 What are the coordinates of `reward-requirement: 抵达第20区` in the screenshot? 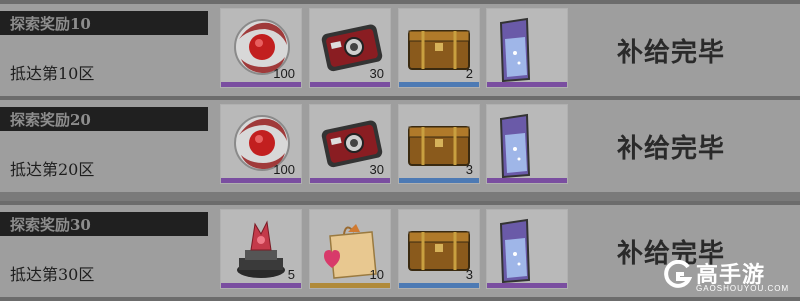 It's located at (52, 169).